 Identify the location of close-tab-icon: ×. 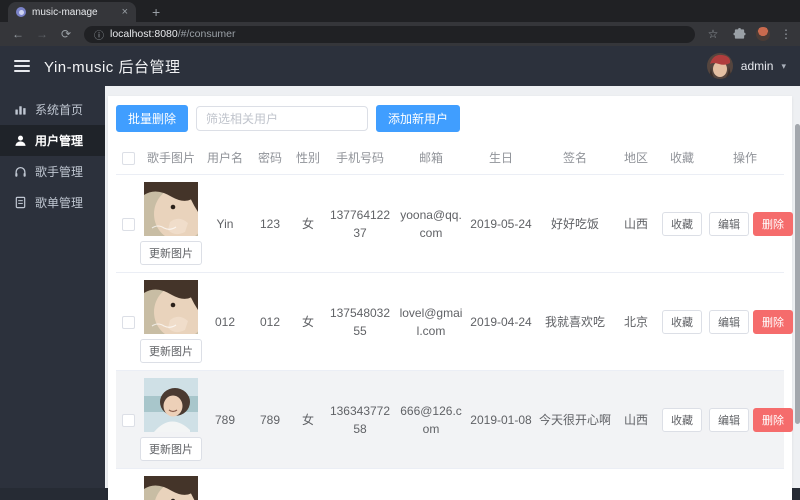
(125, 12).